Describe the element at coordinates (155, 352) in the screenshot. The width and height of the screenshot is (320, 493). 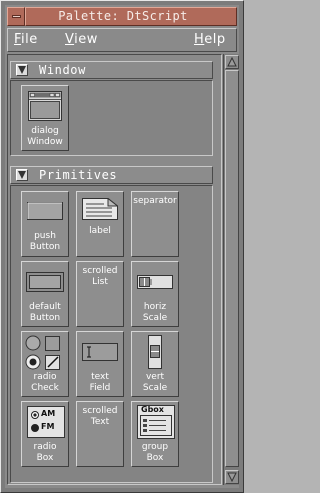
I see `vert-scale-icon` at that location.